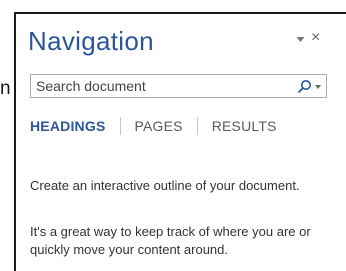  Describe the element at coordinates (158, 86) in the screenshot. I see `search-input` at that location.